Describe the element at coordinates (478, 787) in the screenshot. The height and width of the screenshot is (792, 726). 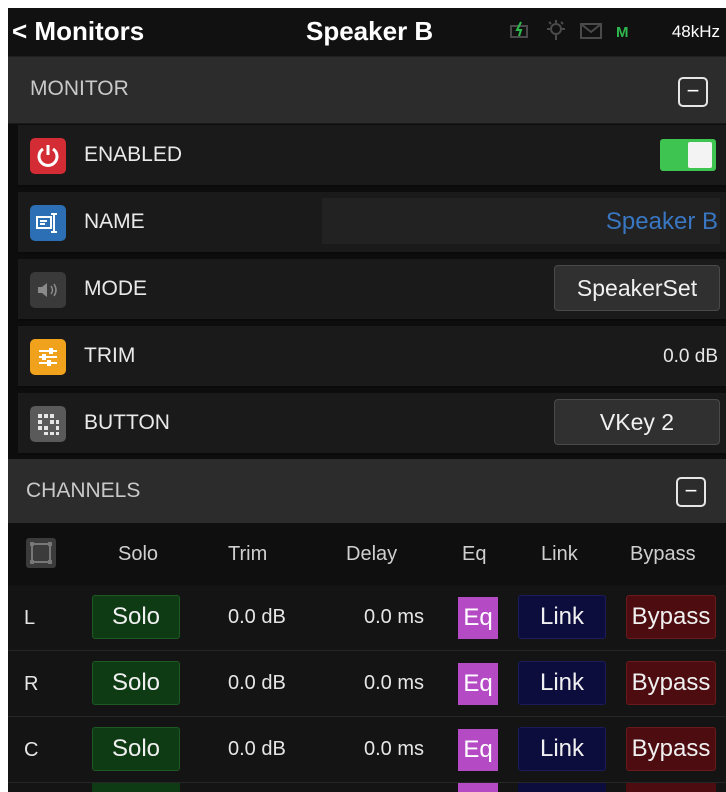
I see `eq-button` at that location.